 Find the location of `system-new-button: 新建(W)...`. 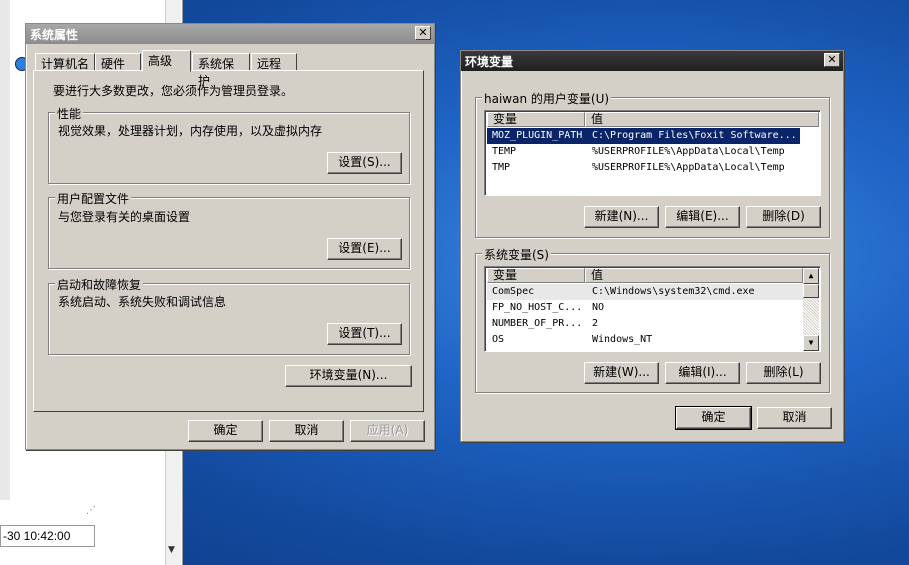

system-new-button: 新建(W)... is located at coordinates (621, 373).